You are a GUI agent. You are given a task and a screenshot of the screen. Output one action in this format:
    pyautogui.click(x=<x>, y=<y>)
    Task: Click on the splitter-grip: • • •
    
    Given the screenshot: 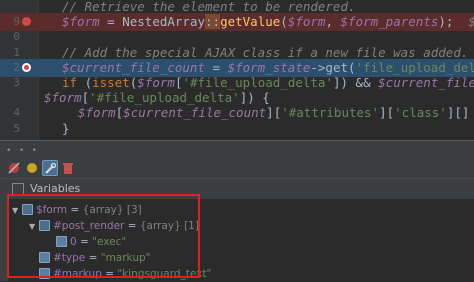 What is the action you would take?
    pyautogui.click(x=22, y=151)
    